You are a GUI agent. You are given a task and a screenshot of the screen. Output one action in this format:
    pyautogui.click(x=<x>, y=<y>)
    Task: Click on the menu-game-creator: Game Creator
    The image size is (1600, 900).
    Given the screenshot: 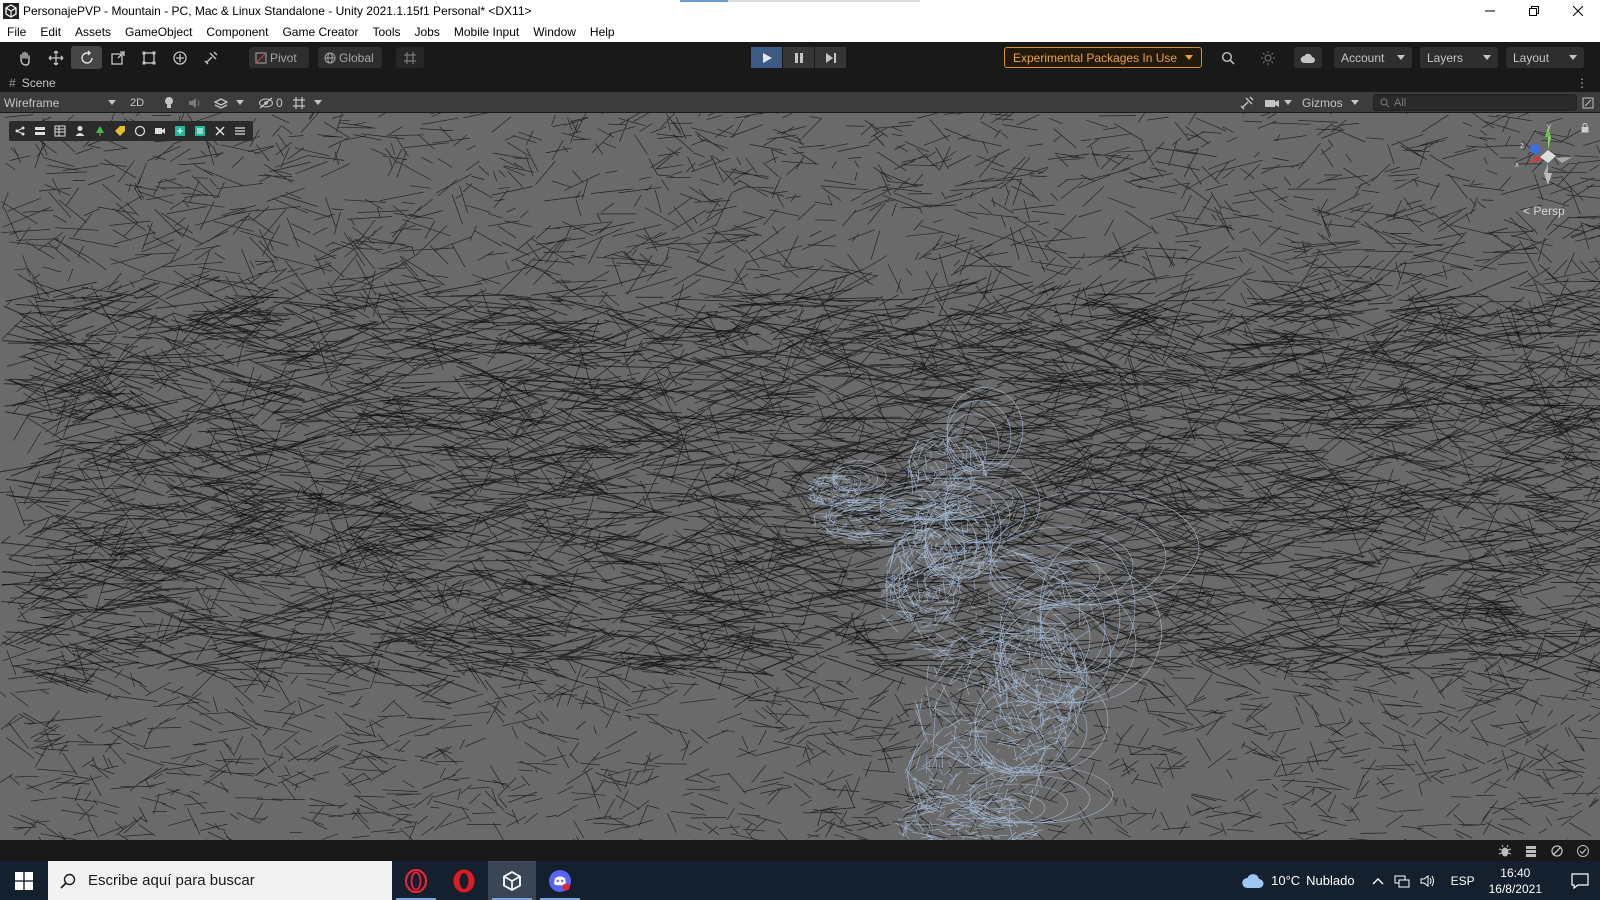 What is the action you would take?
    pyautogui.click(x=320, y=32)
    